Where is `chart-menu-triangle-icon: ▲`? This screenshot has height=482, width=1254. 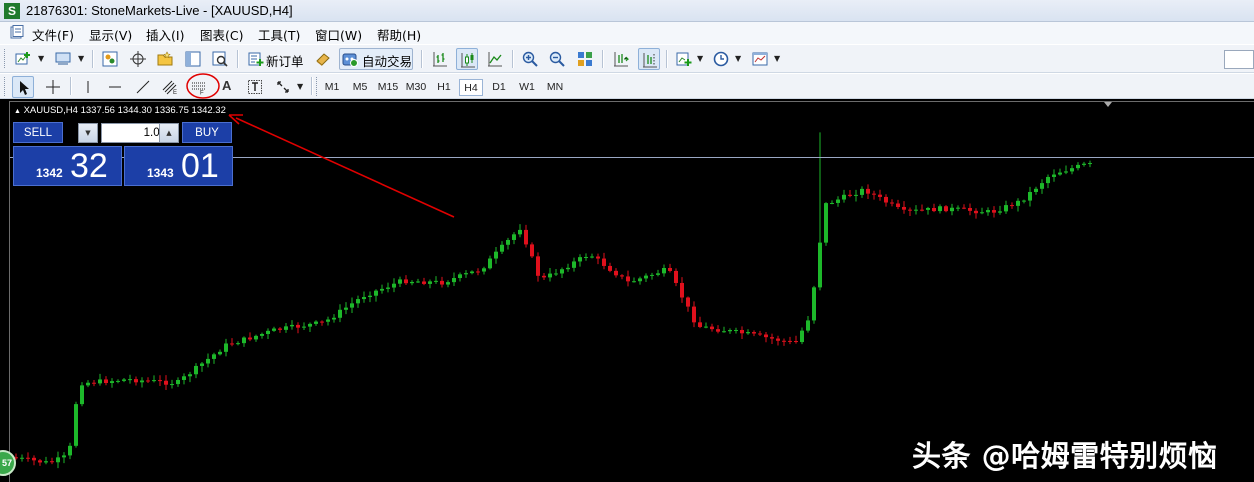 chart-menu-triangle-icon: ▲ is located at coordinates (17, 111).